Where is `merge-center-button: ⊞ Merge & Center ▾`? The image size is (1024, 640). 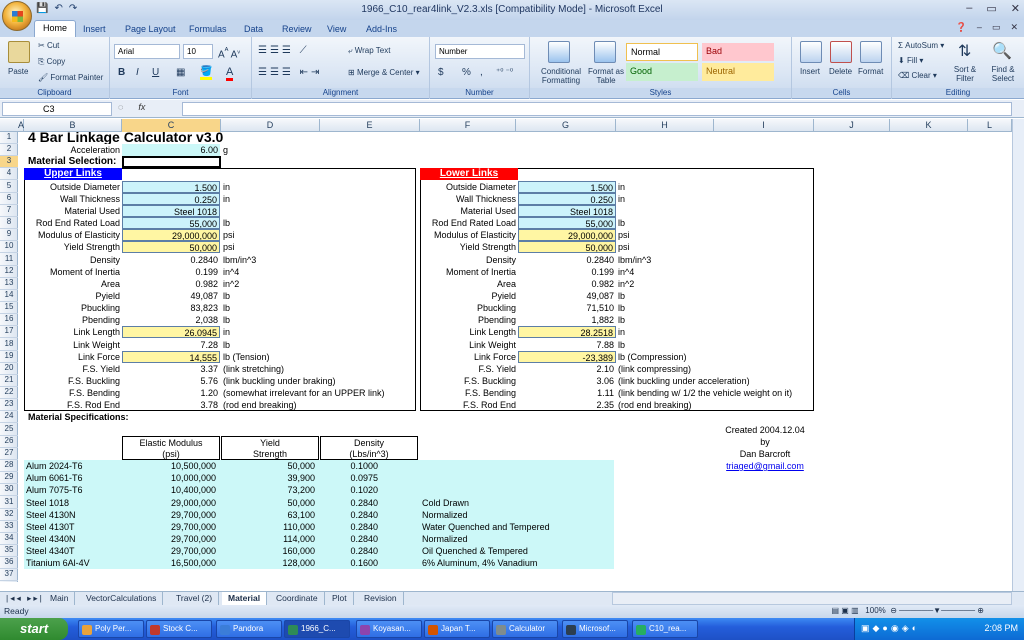
merge-center-button: ⊞ Merge & Center ▾ is located at coordinates (384, 72).